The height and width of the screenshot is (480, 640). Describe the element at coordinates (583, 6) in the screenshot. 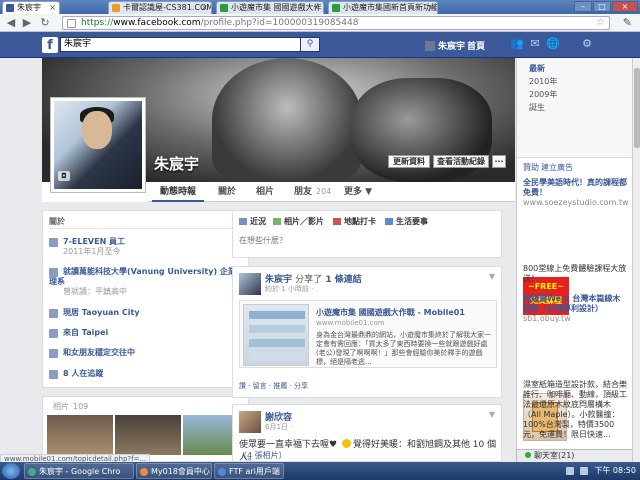

I see `minimize-button: –` at that location.